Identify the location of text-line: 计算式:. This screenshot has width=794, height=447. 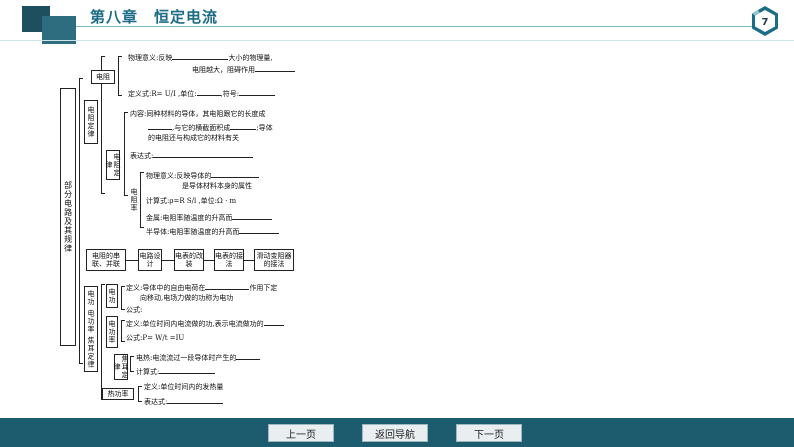
(176, 371).